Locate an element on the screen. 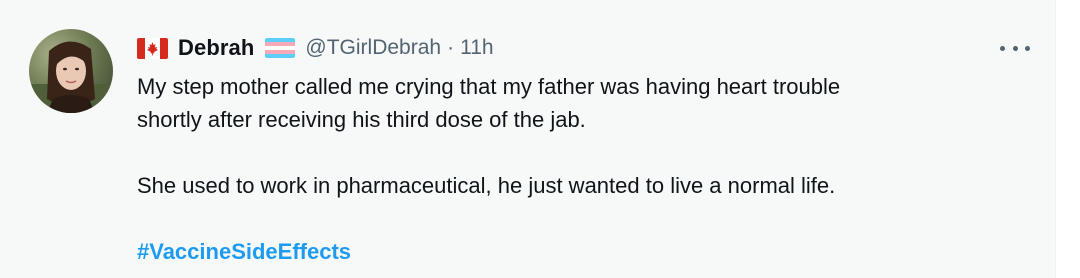 The height and width of the screenshot is (278, 1080). author-handle: @TGirlDebrah is located at coordinates (373, 48).